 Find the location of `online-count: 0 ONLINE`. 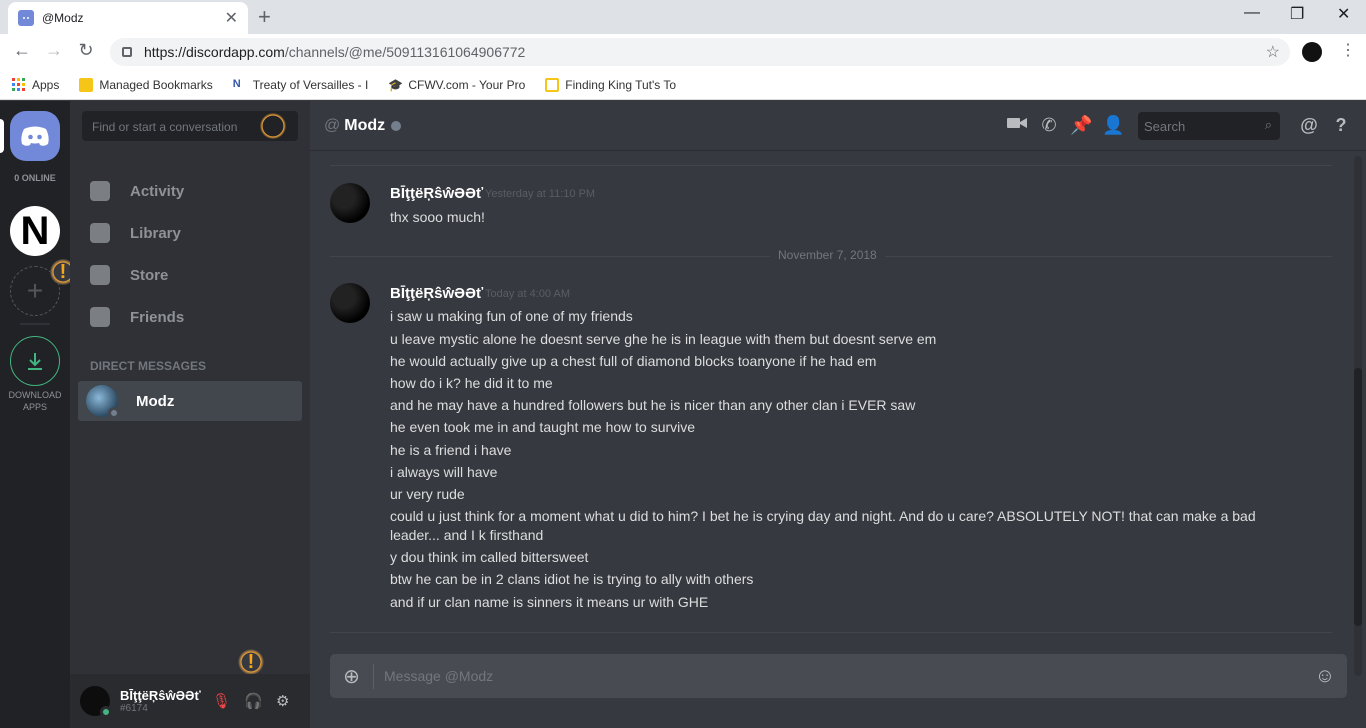

online-count: 0 ONLINE is located at coordinates (35, 178).